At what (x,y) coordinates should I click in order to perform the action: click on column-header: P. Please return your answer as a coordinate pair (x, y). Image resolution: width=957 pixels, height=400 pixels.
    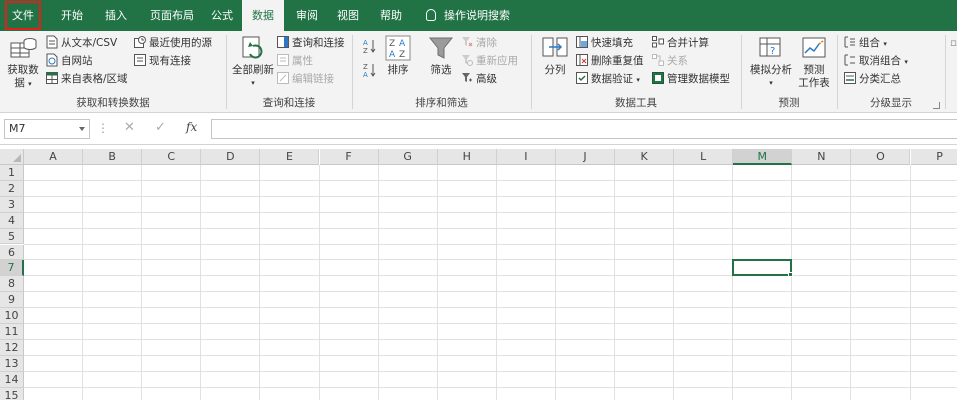
    Looking at the image, I should click on (933, 157).